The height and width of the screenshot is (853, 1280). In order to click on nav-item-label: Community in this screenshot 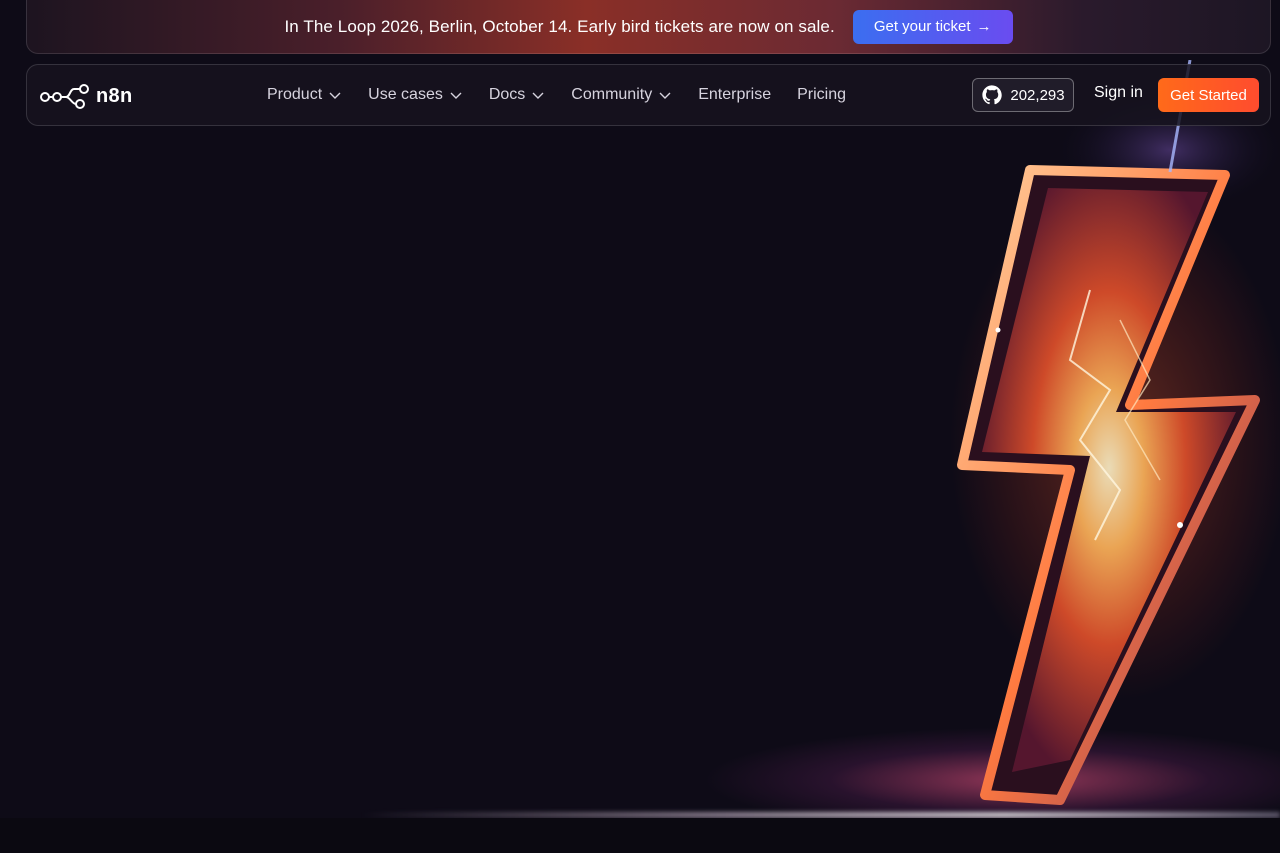, I will do `click(612, 94)`.